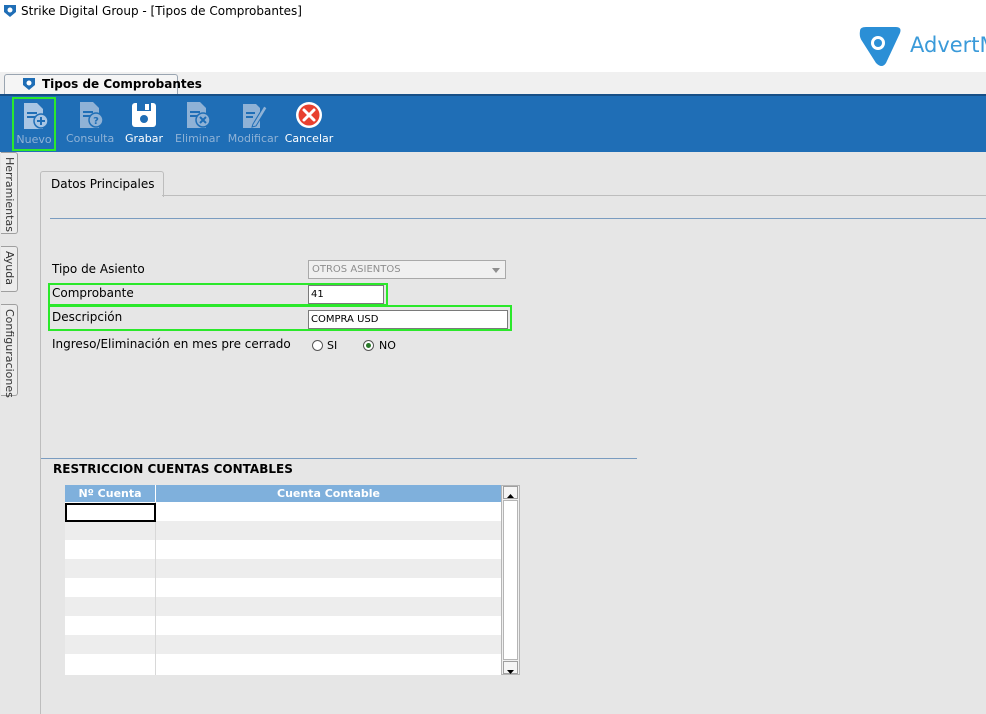  I want to click on tipo-asiento-value: OTROS ASIENTOS, so click(356, 269).